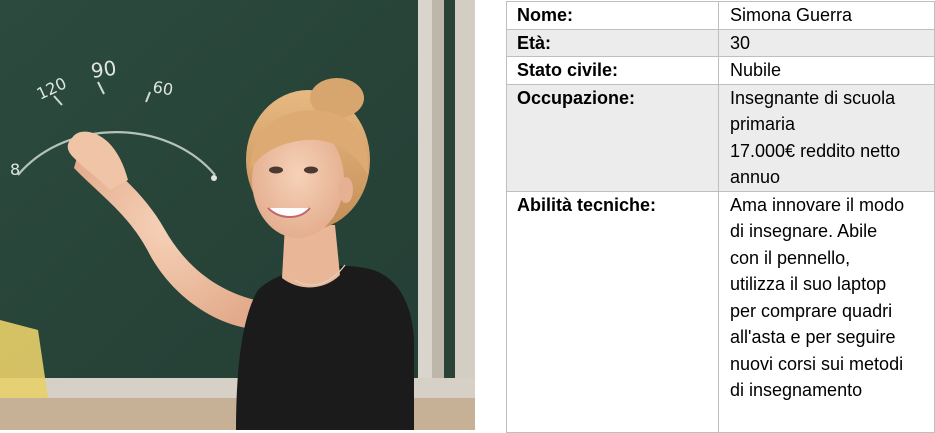  What do you see at coordinates (612, 137) in the screenshot?
I see `row-label: Occupazione:` at bounding box center [612, 137].